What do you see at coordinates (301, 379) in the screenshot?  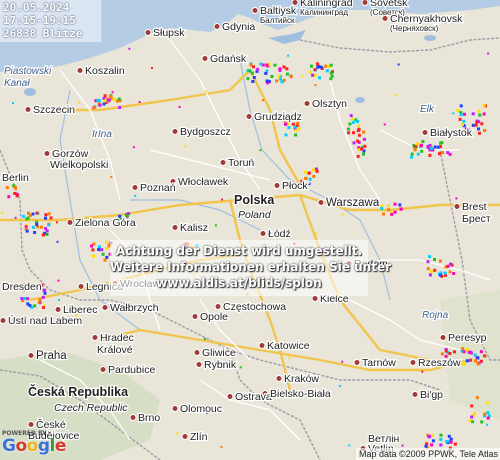 I see `map-label: Kraków` at bounding box center [301, 379].